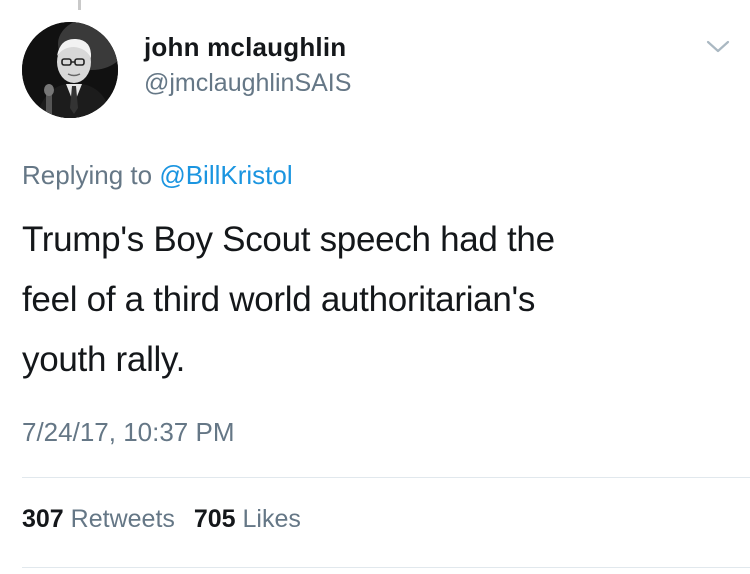 This screenshot has height=574, width=750. I want to click on tweet-text-line: youth rally., so click(104, 359).